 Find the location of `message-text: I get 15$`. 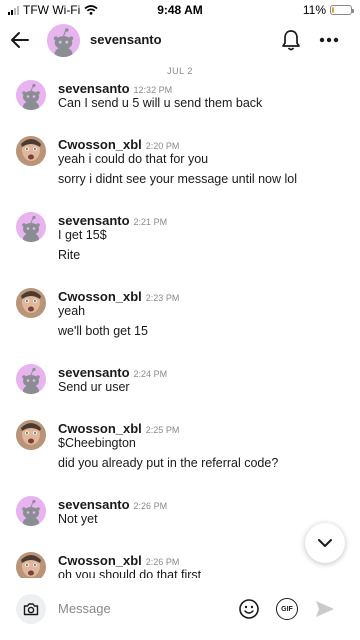

message-text: I get 15$ is located at coordinates (82, 235).